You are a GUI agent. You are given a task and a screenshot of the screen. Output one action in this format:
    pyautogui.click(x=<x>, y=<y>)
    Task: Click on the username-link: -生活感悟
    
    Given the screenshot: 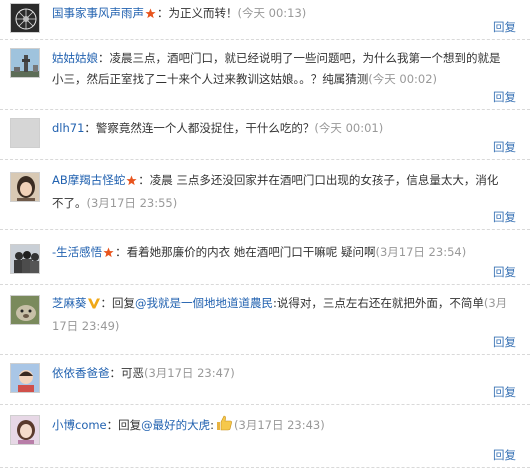 What is the action you would take?
    pyautogui.click(x=77, y=252)
    